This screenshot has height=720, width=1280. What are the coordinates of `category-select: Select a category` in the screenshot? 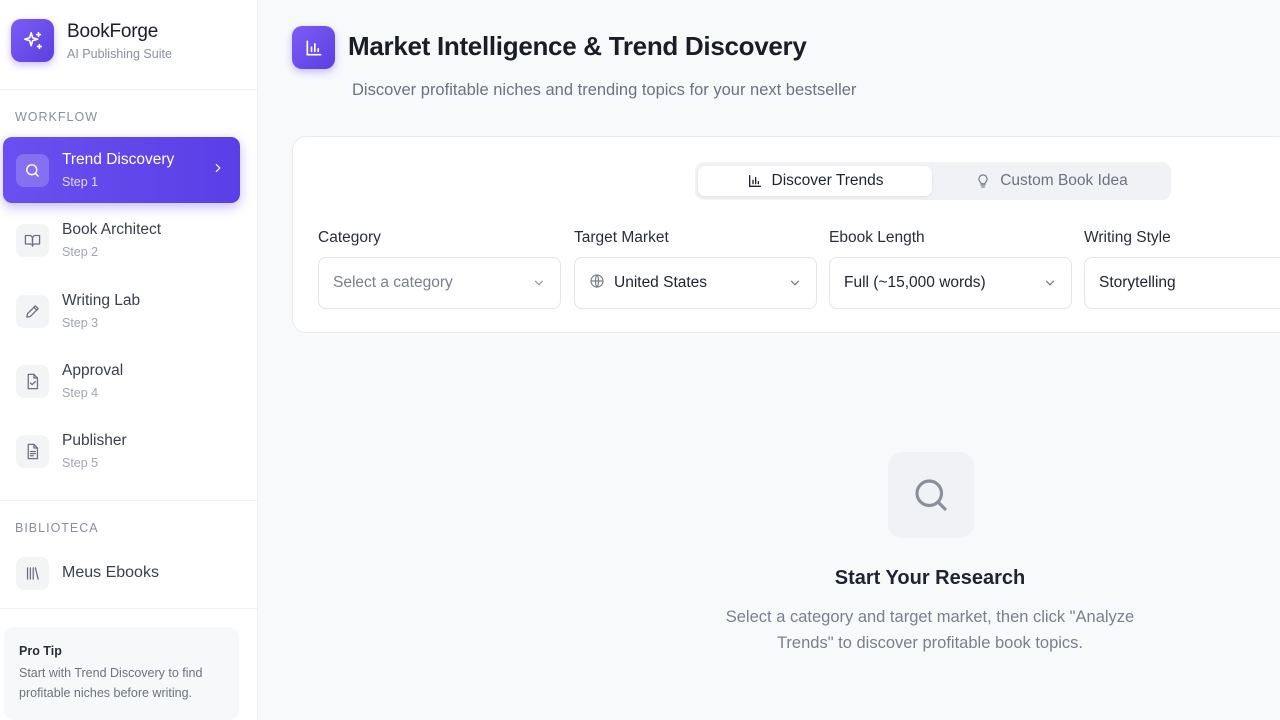 It's located at (439, 283).